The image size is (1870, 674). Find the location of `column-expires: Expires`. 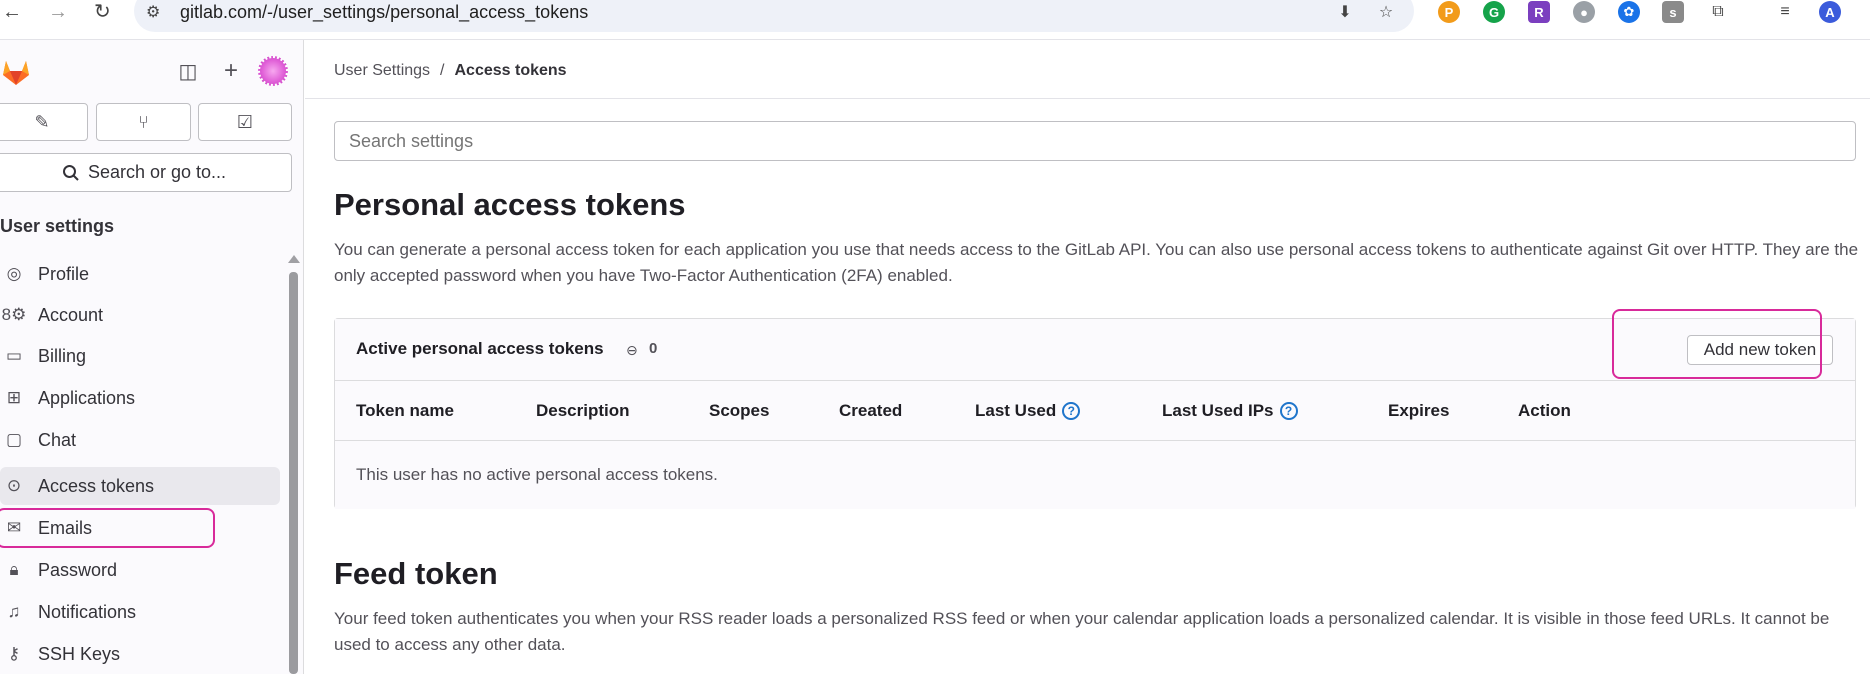

column-expires: Expires is located at coordinates (1418, 411).